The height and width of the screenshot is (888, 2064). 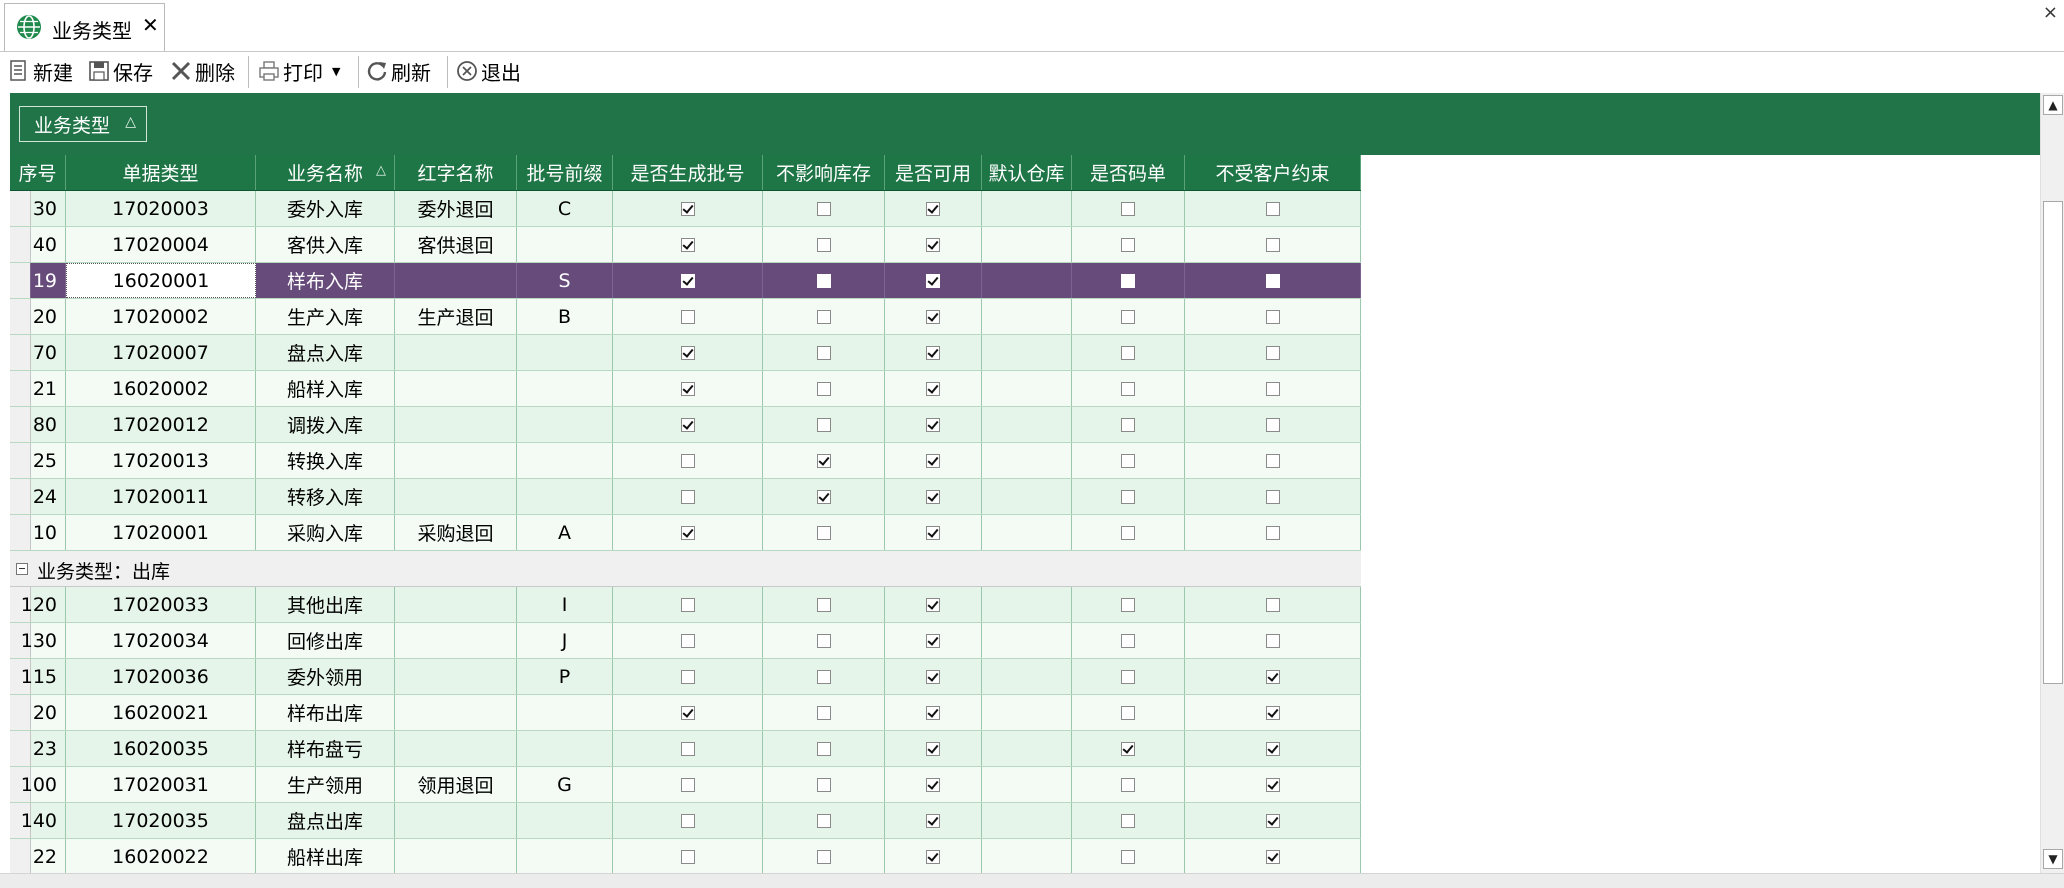 What do you see at coordinates (161, 712) in the screenshot?
I see `cell-doc: 16020021` at bounding box center [161, 712].